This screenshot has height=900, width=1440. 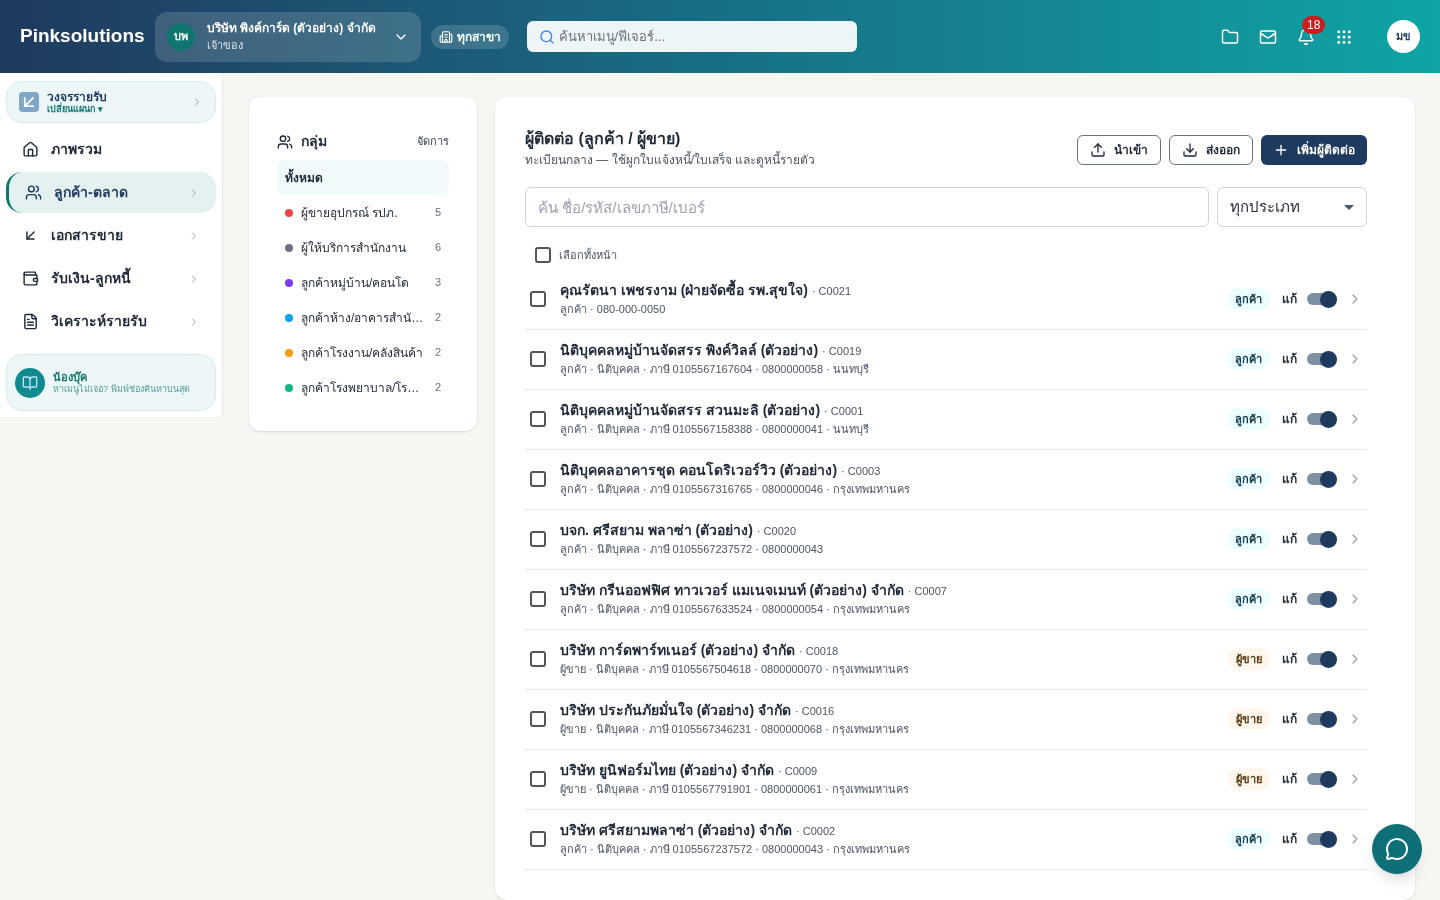 What do you see at coordinates (946, 299) in the screenshot?
I see `contact-row: คุณรัตนา เพชรงาม (ฝ่ายจัดซื้อ รพ.สุขใจ) · C0021 ลูกค้า · 080-000-0050 ลูกค้า แก้` at bounding box center [946, 299].